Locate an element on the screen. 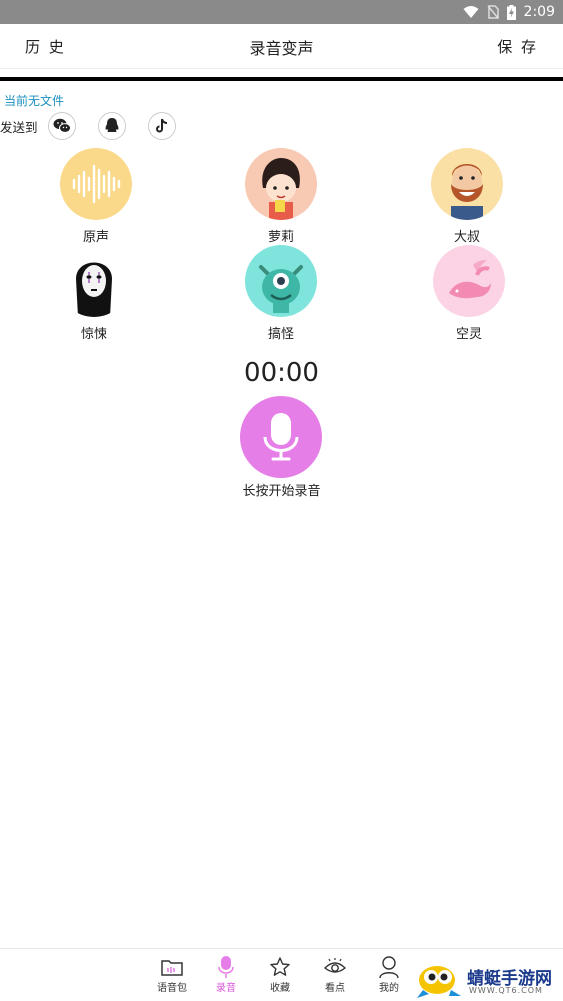 This screenshot has height=1001, width=563. tab-favorites: 收藏 is located at coordinates (280, 974).